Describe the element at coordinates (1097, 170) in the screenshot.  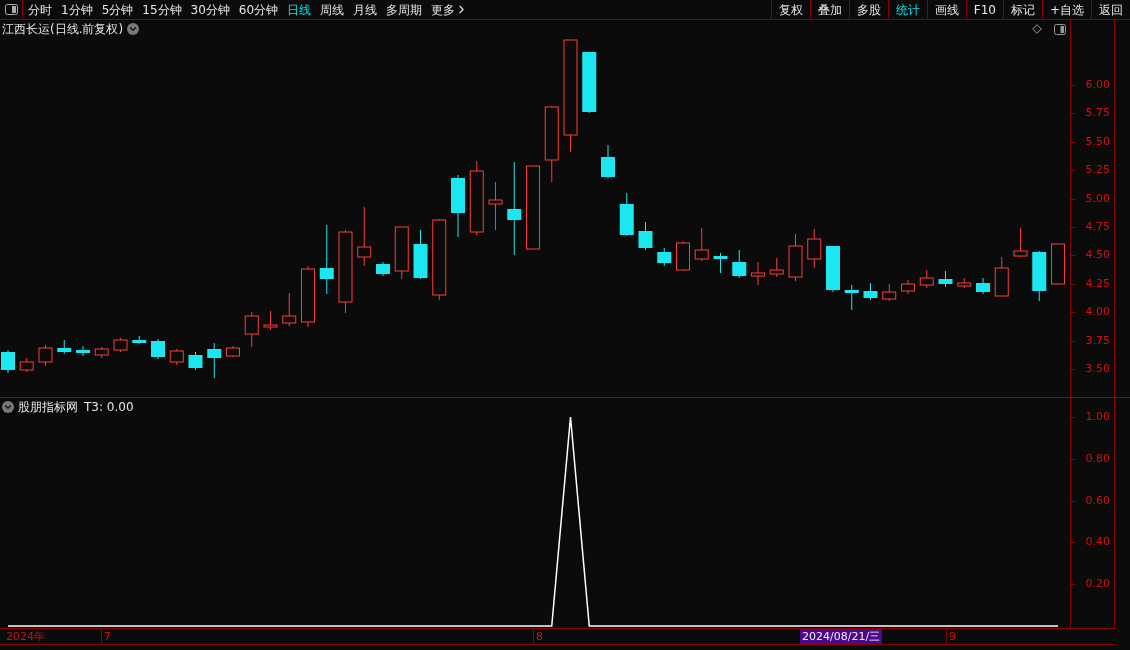
I see `price-axis-label: 5.25` at that location.